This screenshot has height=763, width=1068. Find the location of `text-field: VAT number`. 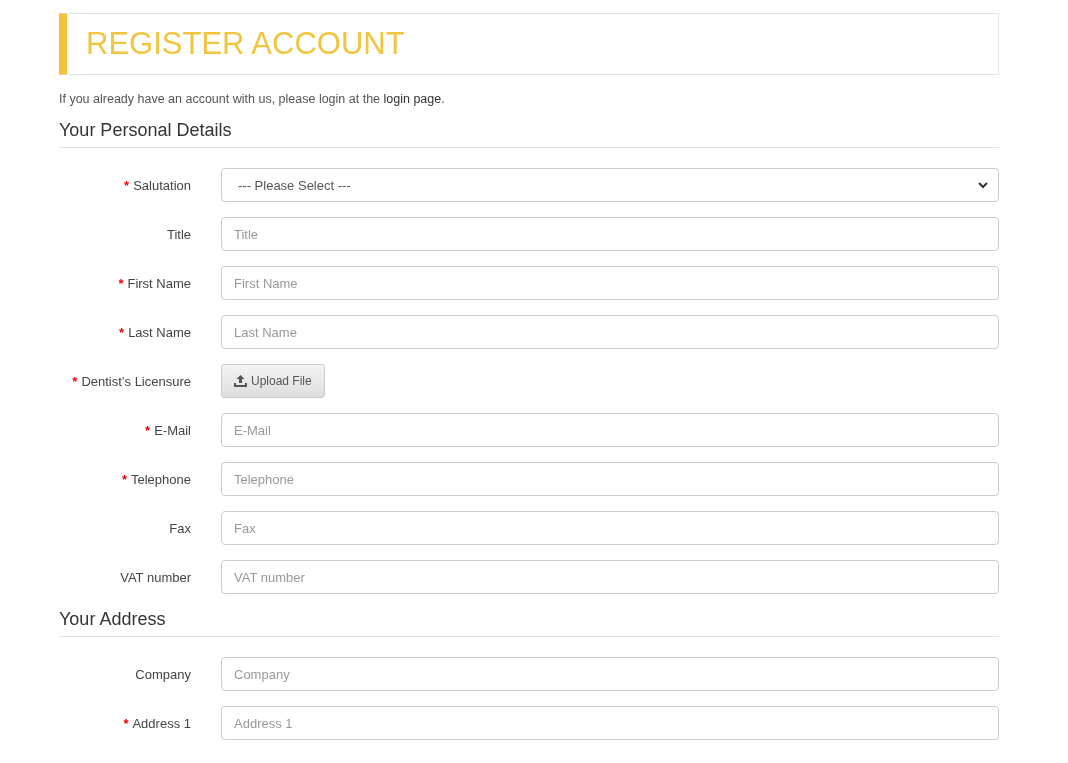

text-field: VAT number is located at coordinates (610, 577).